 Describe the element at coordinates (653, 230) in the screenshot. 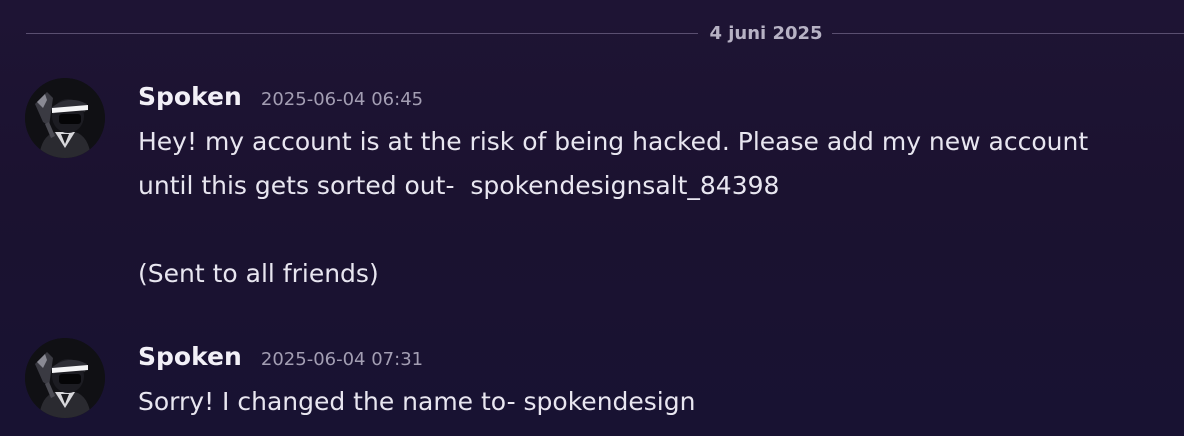

I see `message-line-blank` at that location.